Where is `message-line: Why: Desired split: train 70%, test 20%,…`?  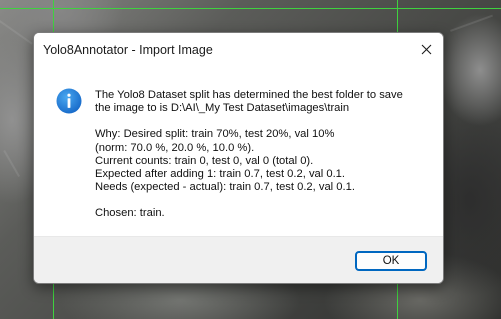
message-line: Why: Desired split: train 70%, test 20%,… is located at coordinates (215, 134).